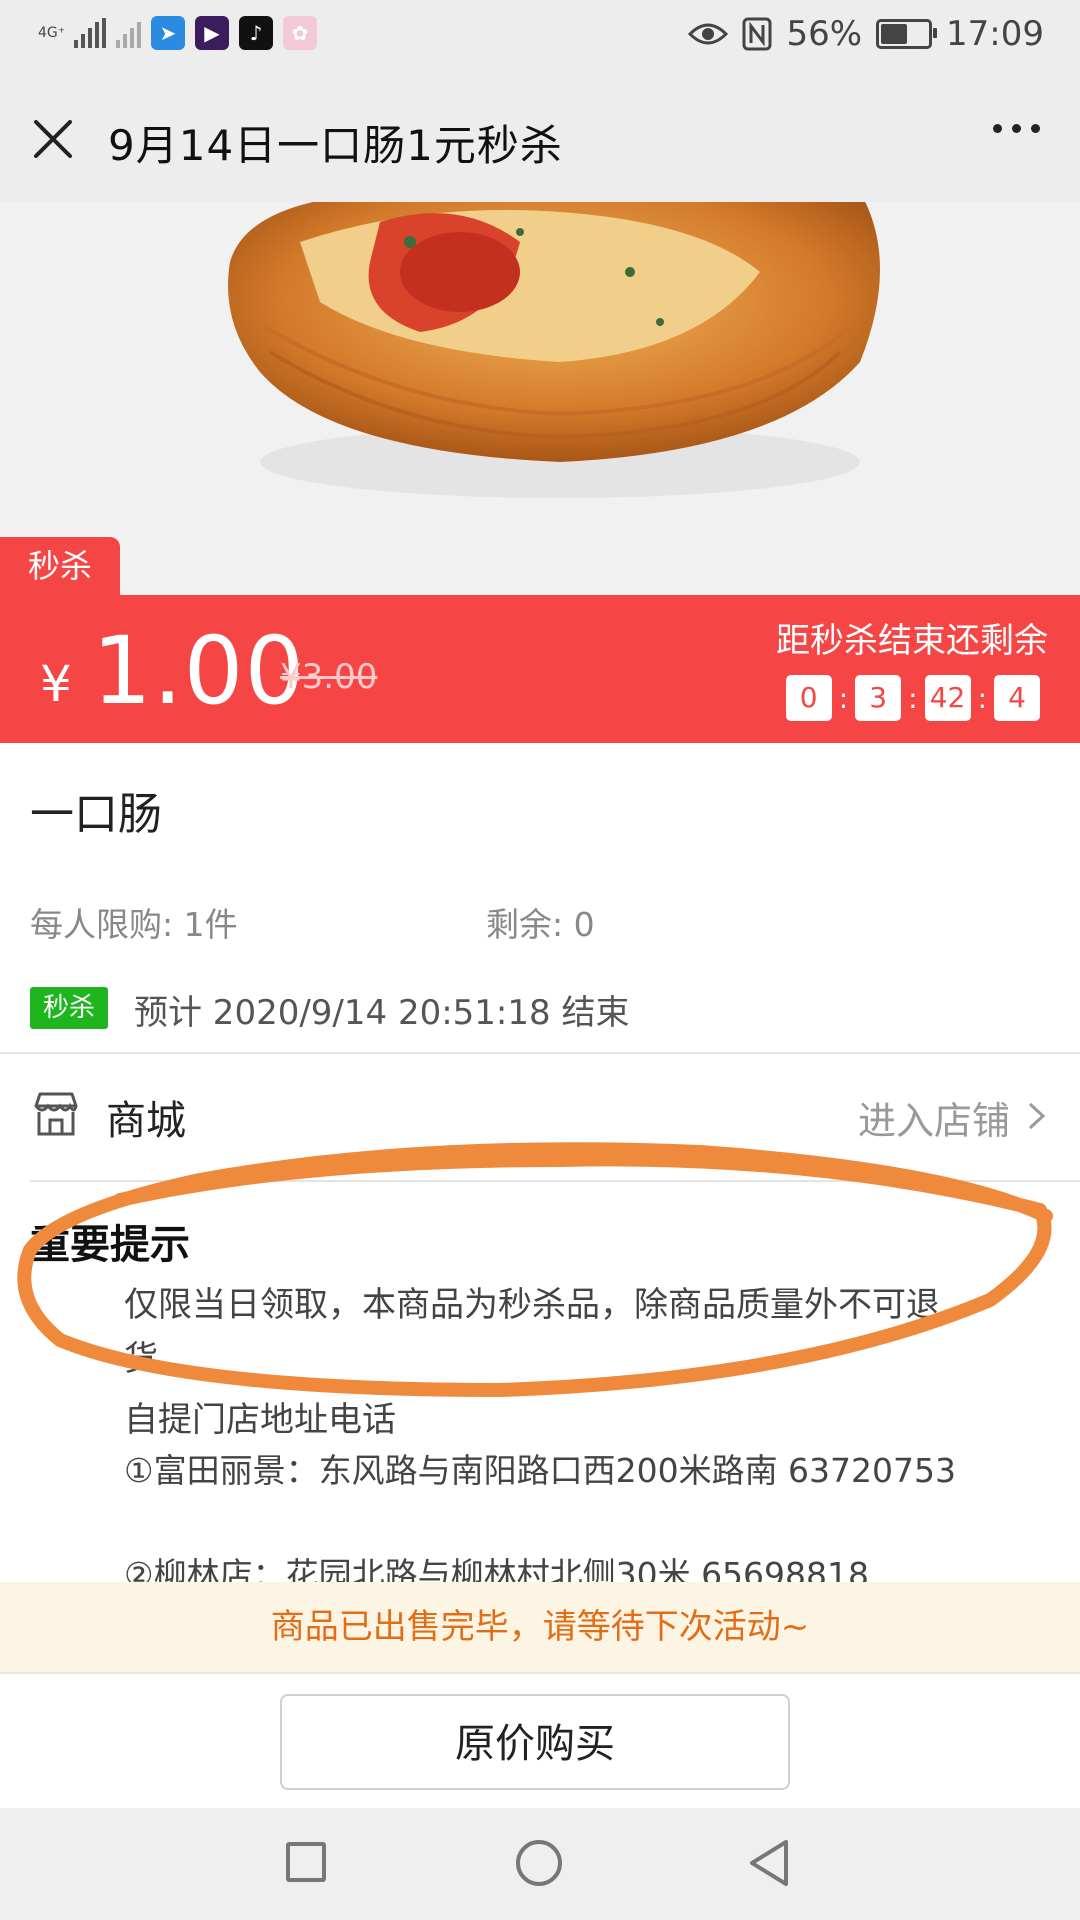 The image size is (1080, 1920). Describe the element at coordinates (1017, 698) in the screenshot. I see `countdown-seconds: 4` at that location.